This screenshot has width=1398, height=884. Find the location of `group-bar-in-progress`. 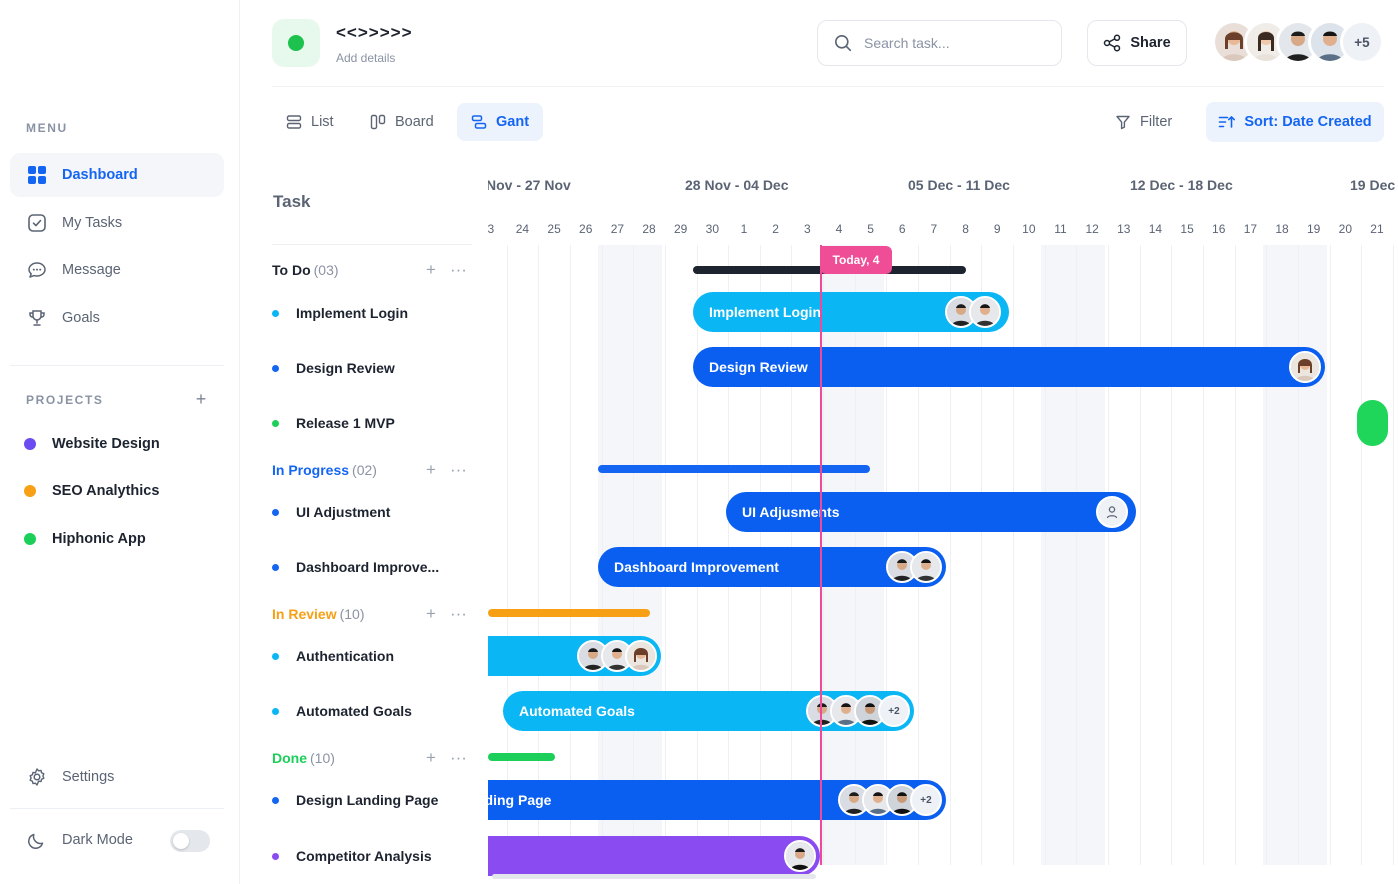

group-bar-in-progress is located at coordinates (734, 469).